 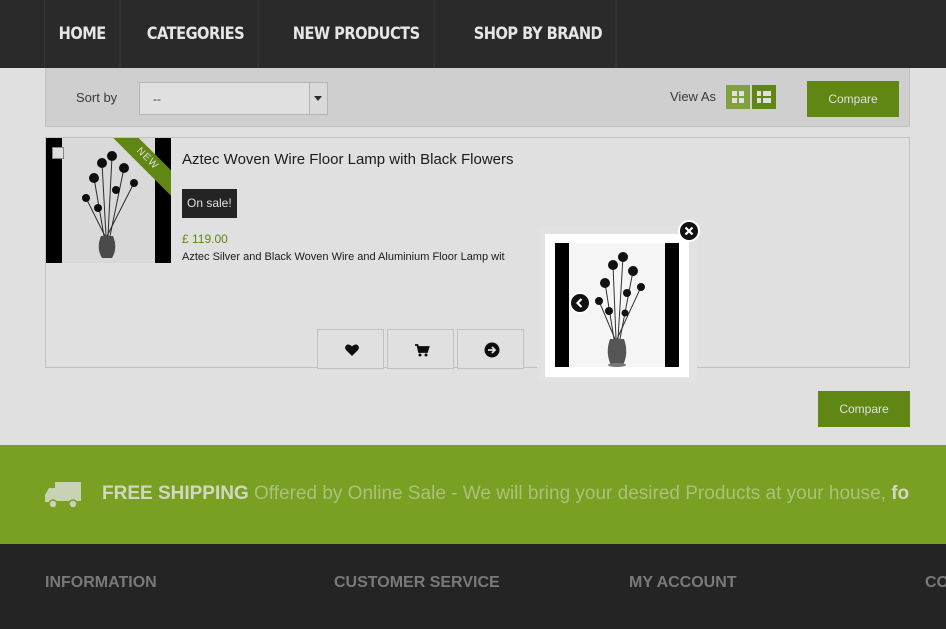 What do you see at coordinates (853, 99) in the screenshot?
I see `compare-button-top: Compare` at bounding box center [853, 99].